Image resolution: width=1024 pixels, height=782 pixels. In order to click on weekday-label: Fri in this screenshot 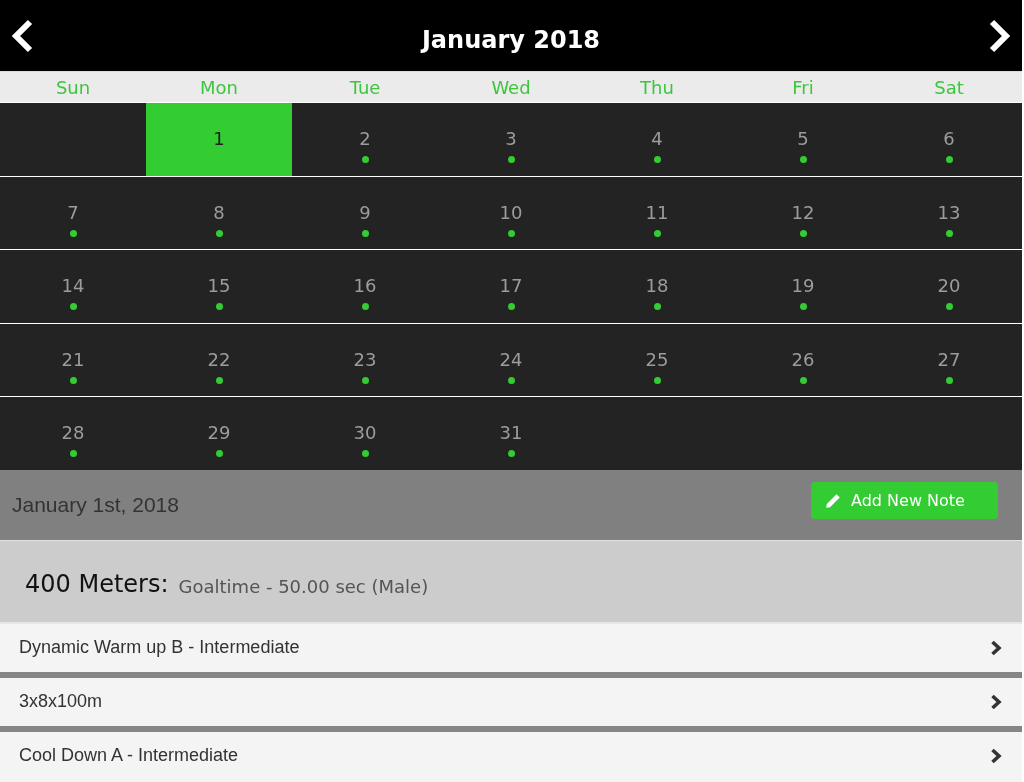, I will do `click(803, 87)`.